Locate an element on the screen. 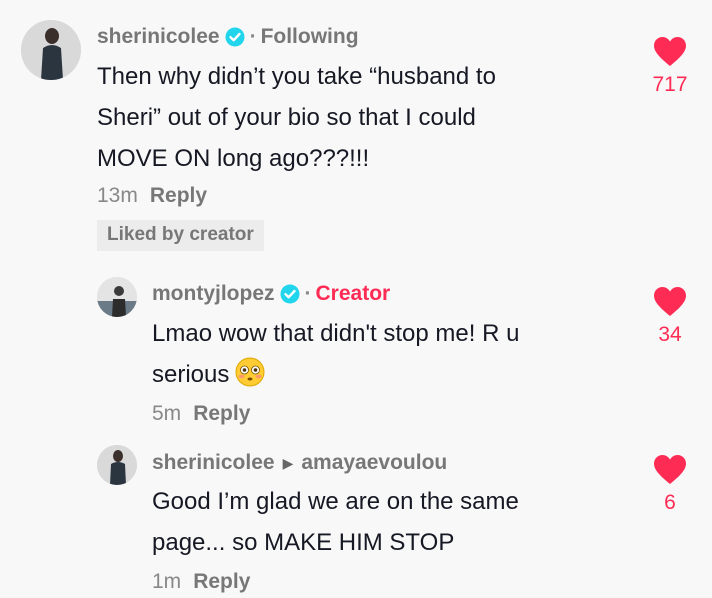 This screenshot has width=712, height=598. comment-time: 1m is located at coordinates (167, 581).